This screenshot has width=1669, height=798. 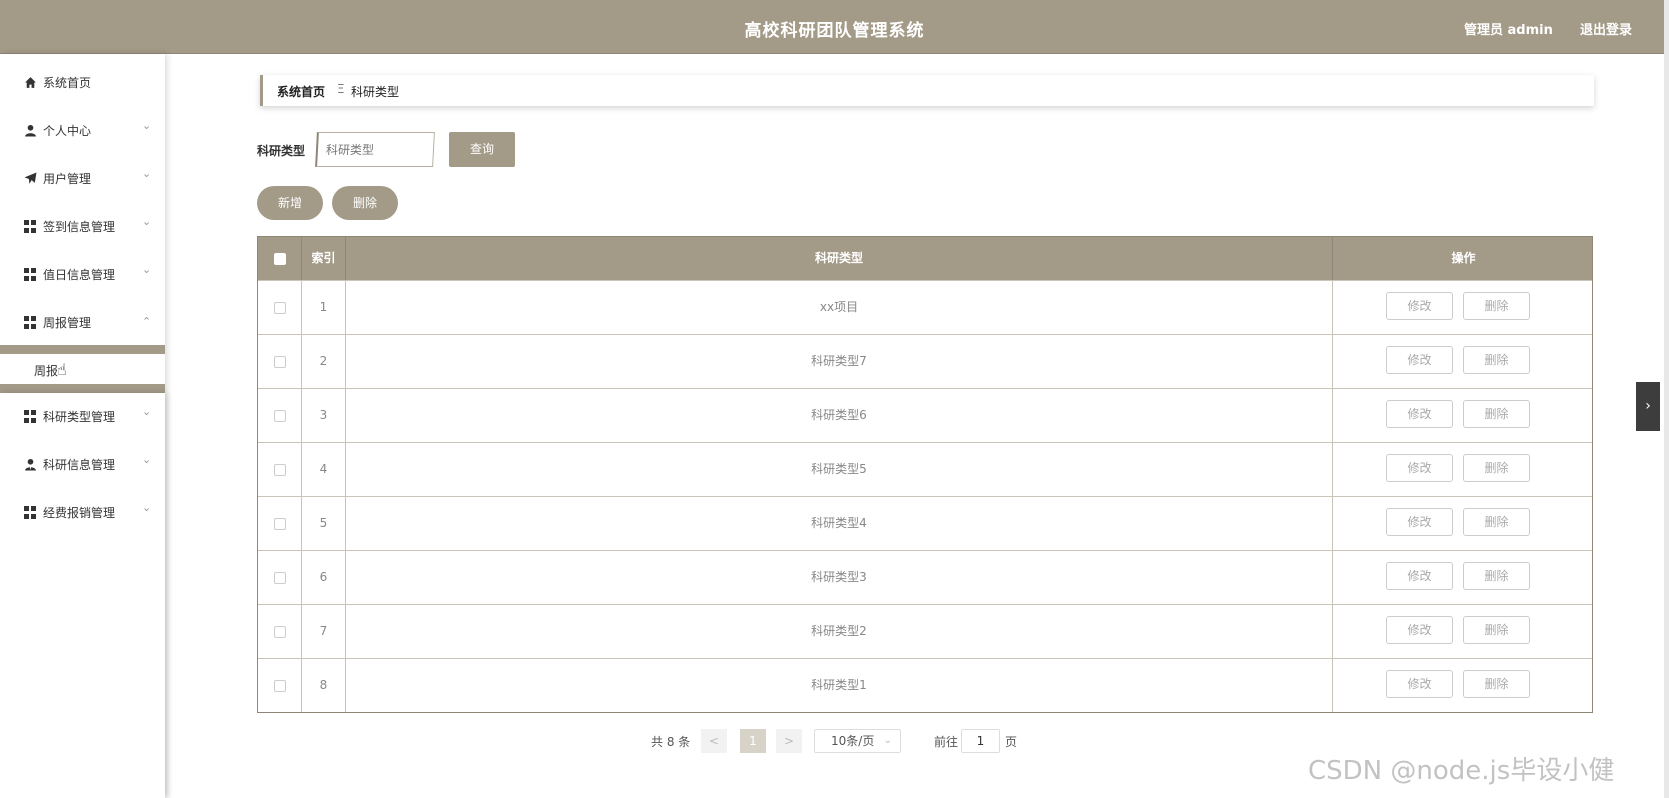 I want to click on logout-link: 退出登录, so click(x=1606, y=28).